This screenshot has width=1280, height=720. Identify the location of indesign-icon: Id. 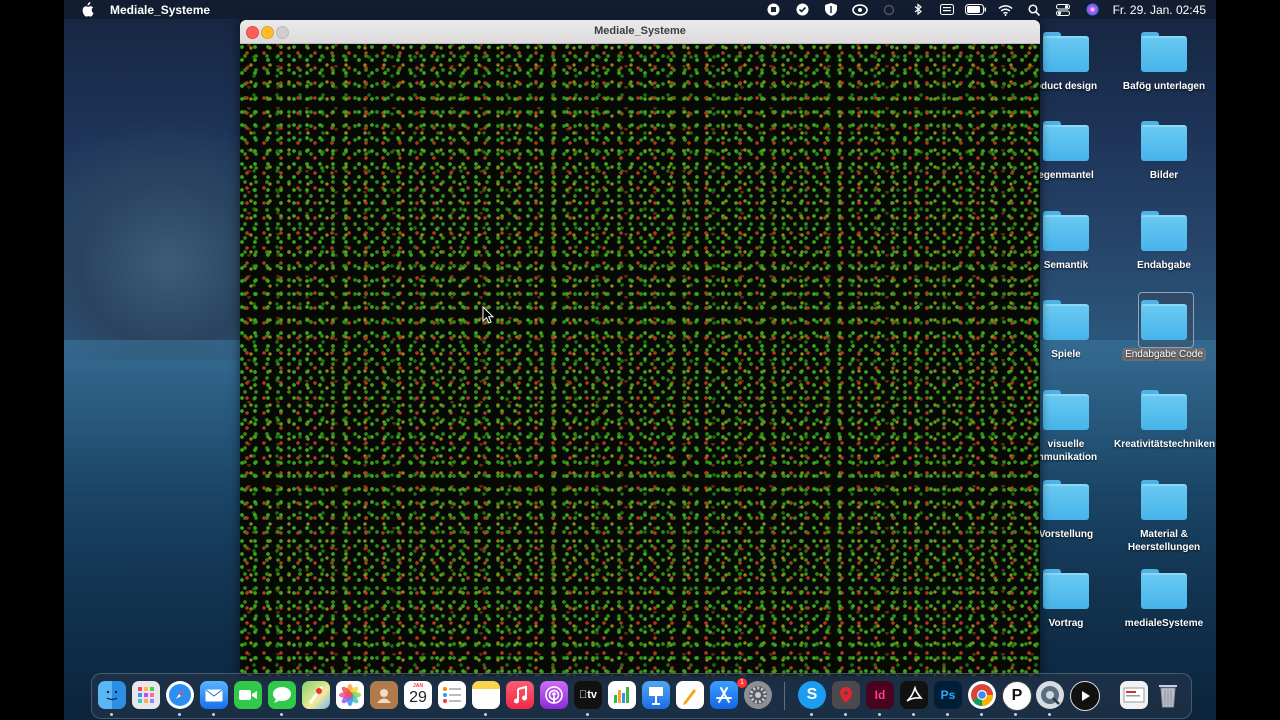
(880, 695).